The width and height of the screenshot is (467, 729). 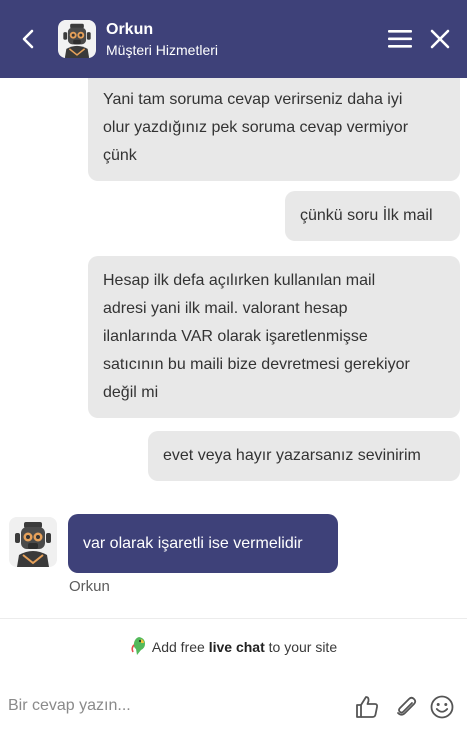 What do you see at coordinates (130, 29) in the screenshot?
I see `agent-name: Orkun` at bounding box center [130, 29].